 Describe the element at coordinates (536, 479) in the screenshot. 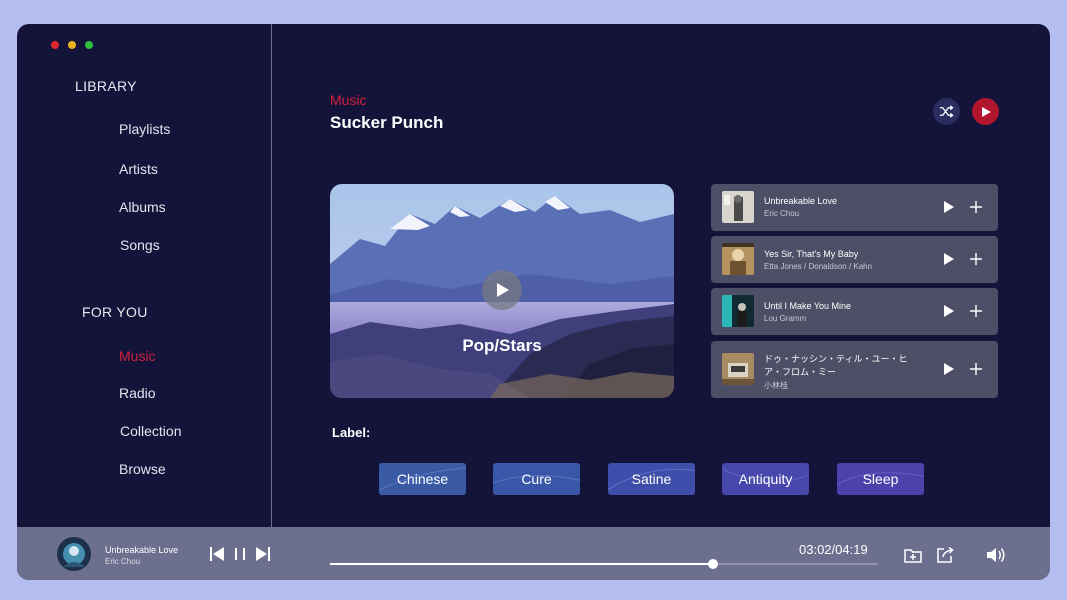

I see `tag-cure: Cure` at that location.